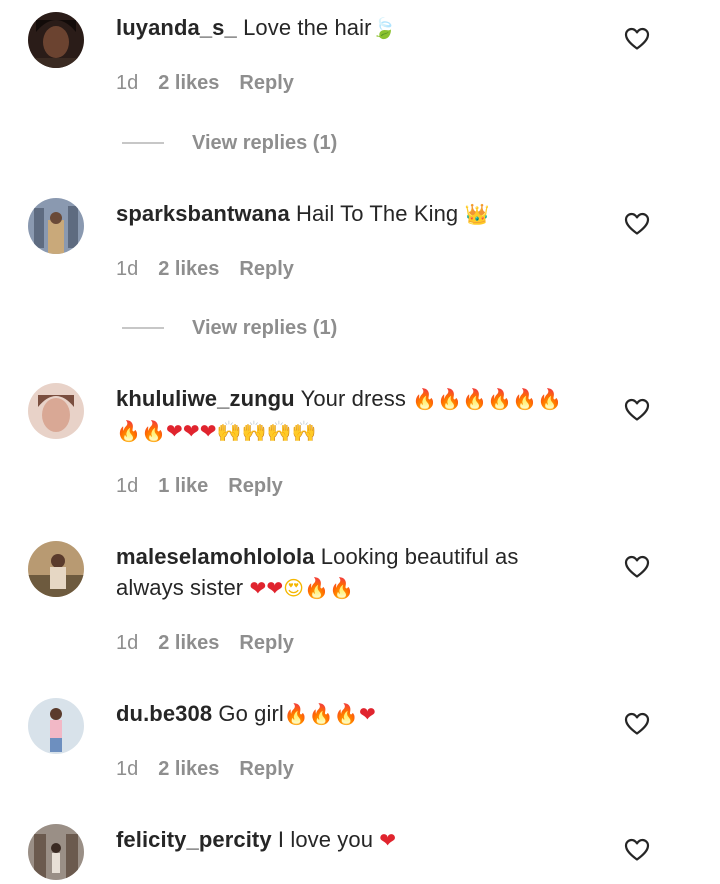 The height and width of the screenshot is (884, 720). Describe the element at coordinates (194, 839) in the screenshot. I see `comment-username: felicity_percity` at that location.